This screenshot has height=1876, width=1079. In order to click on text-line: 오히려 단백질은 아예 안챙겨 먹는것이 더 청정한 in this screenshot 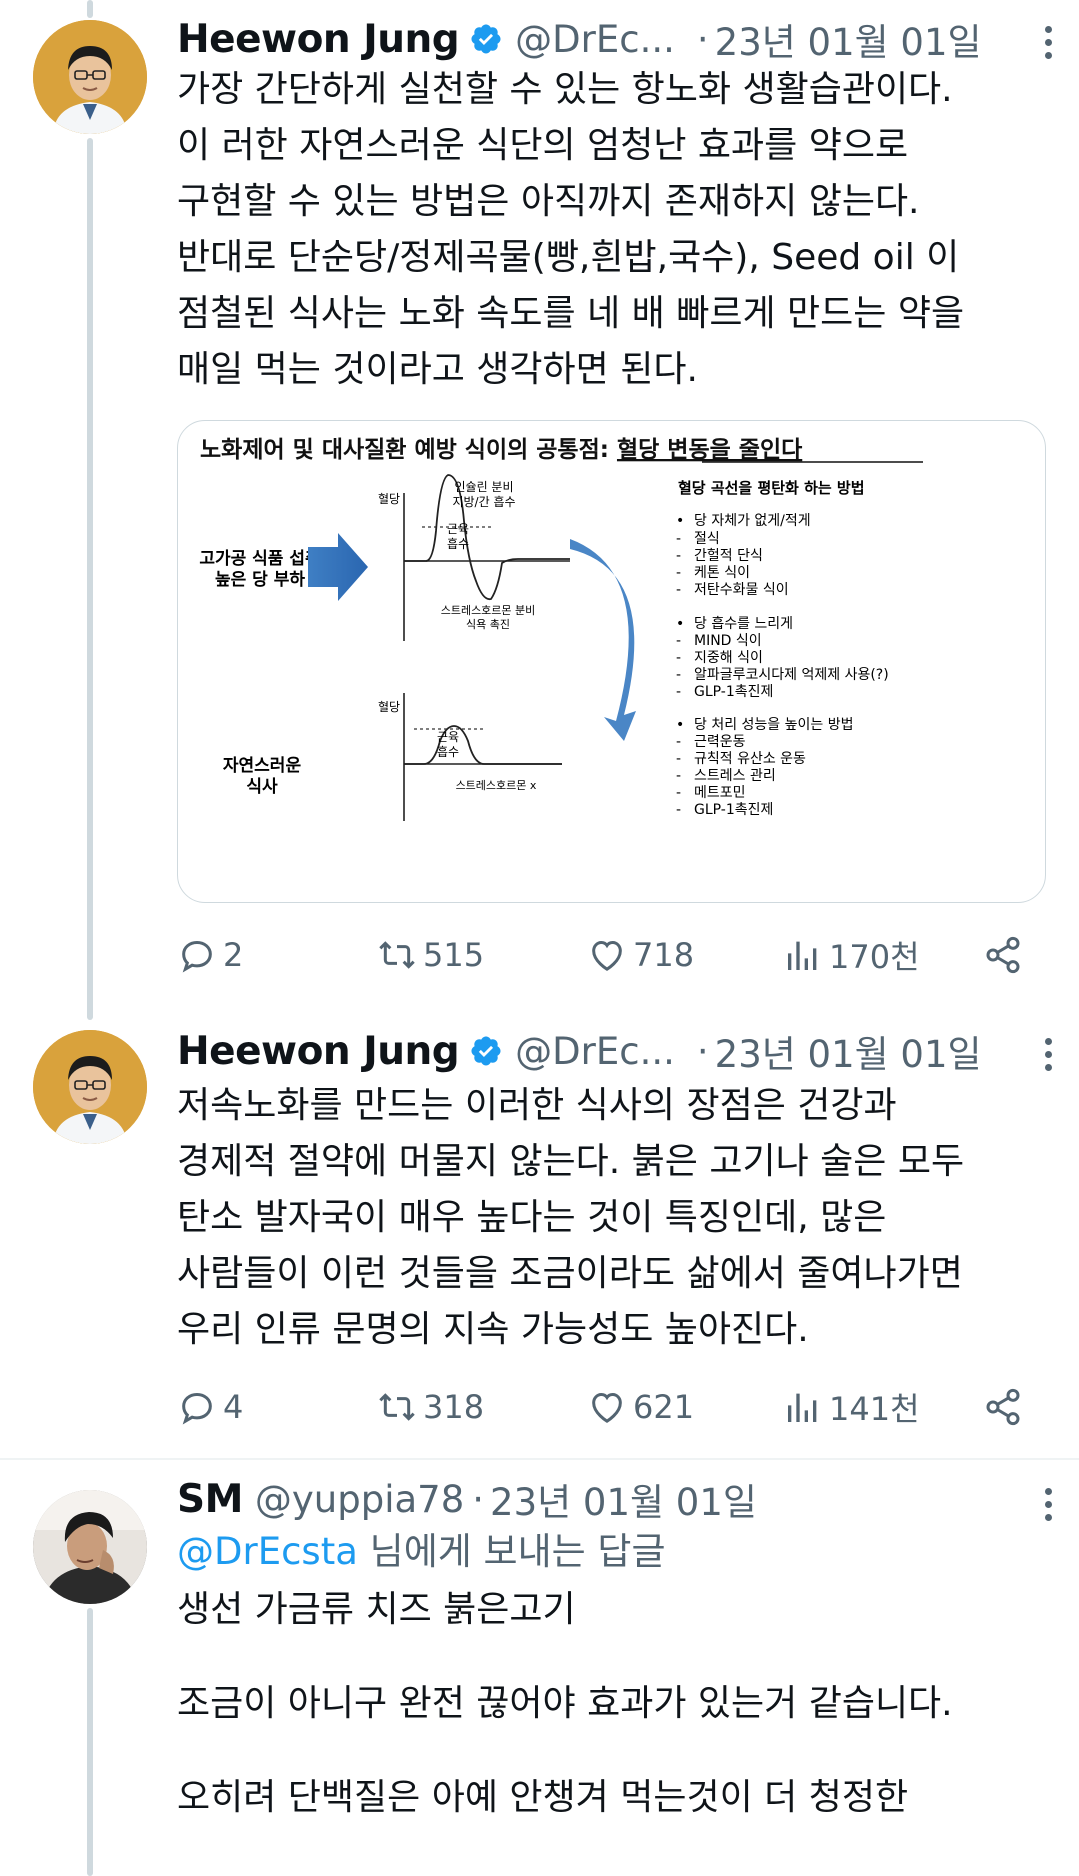, I will do `click(543, 1797)`.